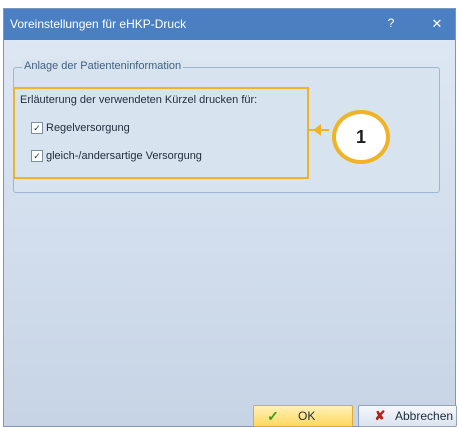 The width and height of the screenshot is (459, 427). I want to click on checkbox-andersartige: ✓, so click(37, 156).